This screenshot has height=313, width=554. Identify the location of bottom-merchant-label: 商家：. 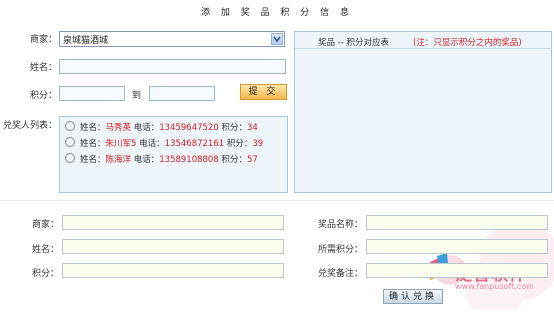
(46, 225).